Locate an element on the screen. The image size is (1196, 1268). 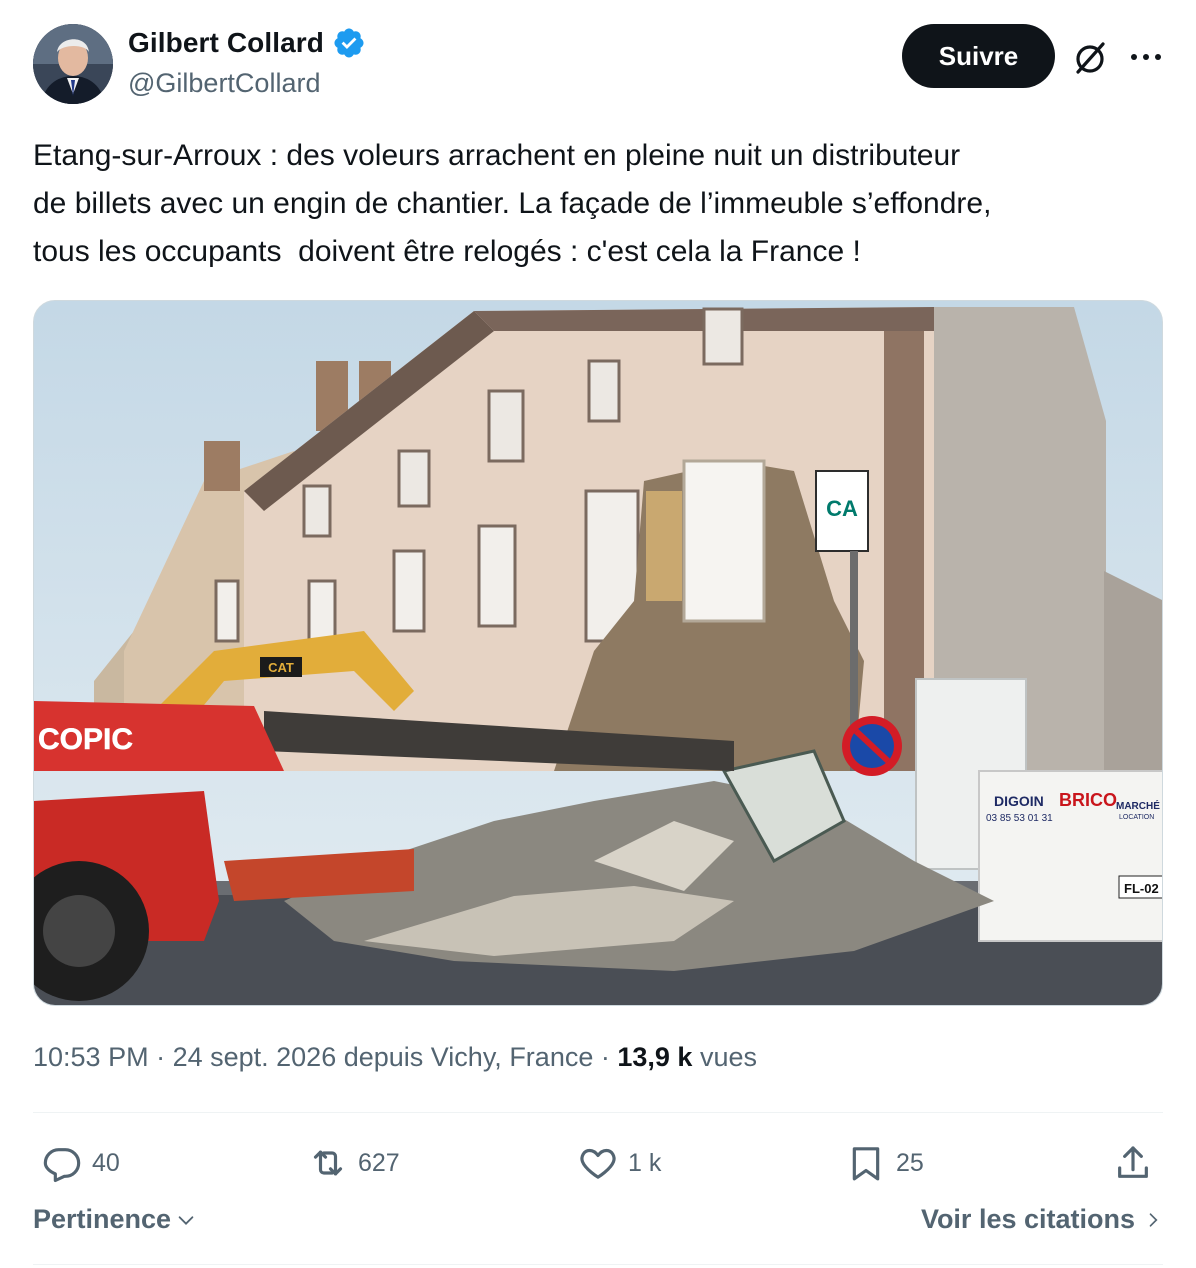
divider-top is located at coordinates (598, 1112).